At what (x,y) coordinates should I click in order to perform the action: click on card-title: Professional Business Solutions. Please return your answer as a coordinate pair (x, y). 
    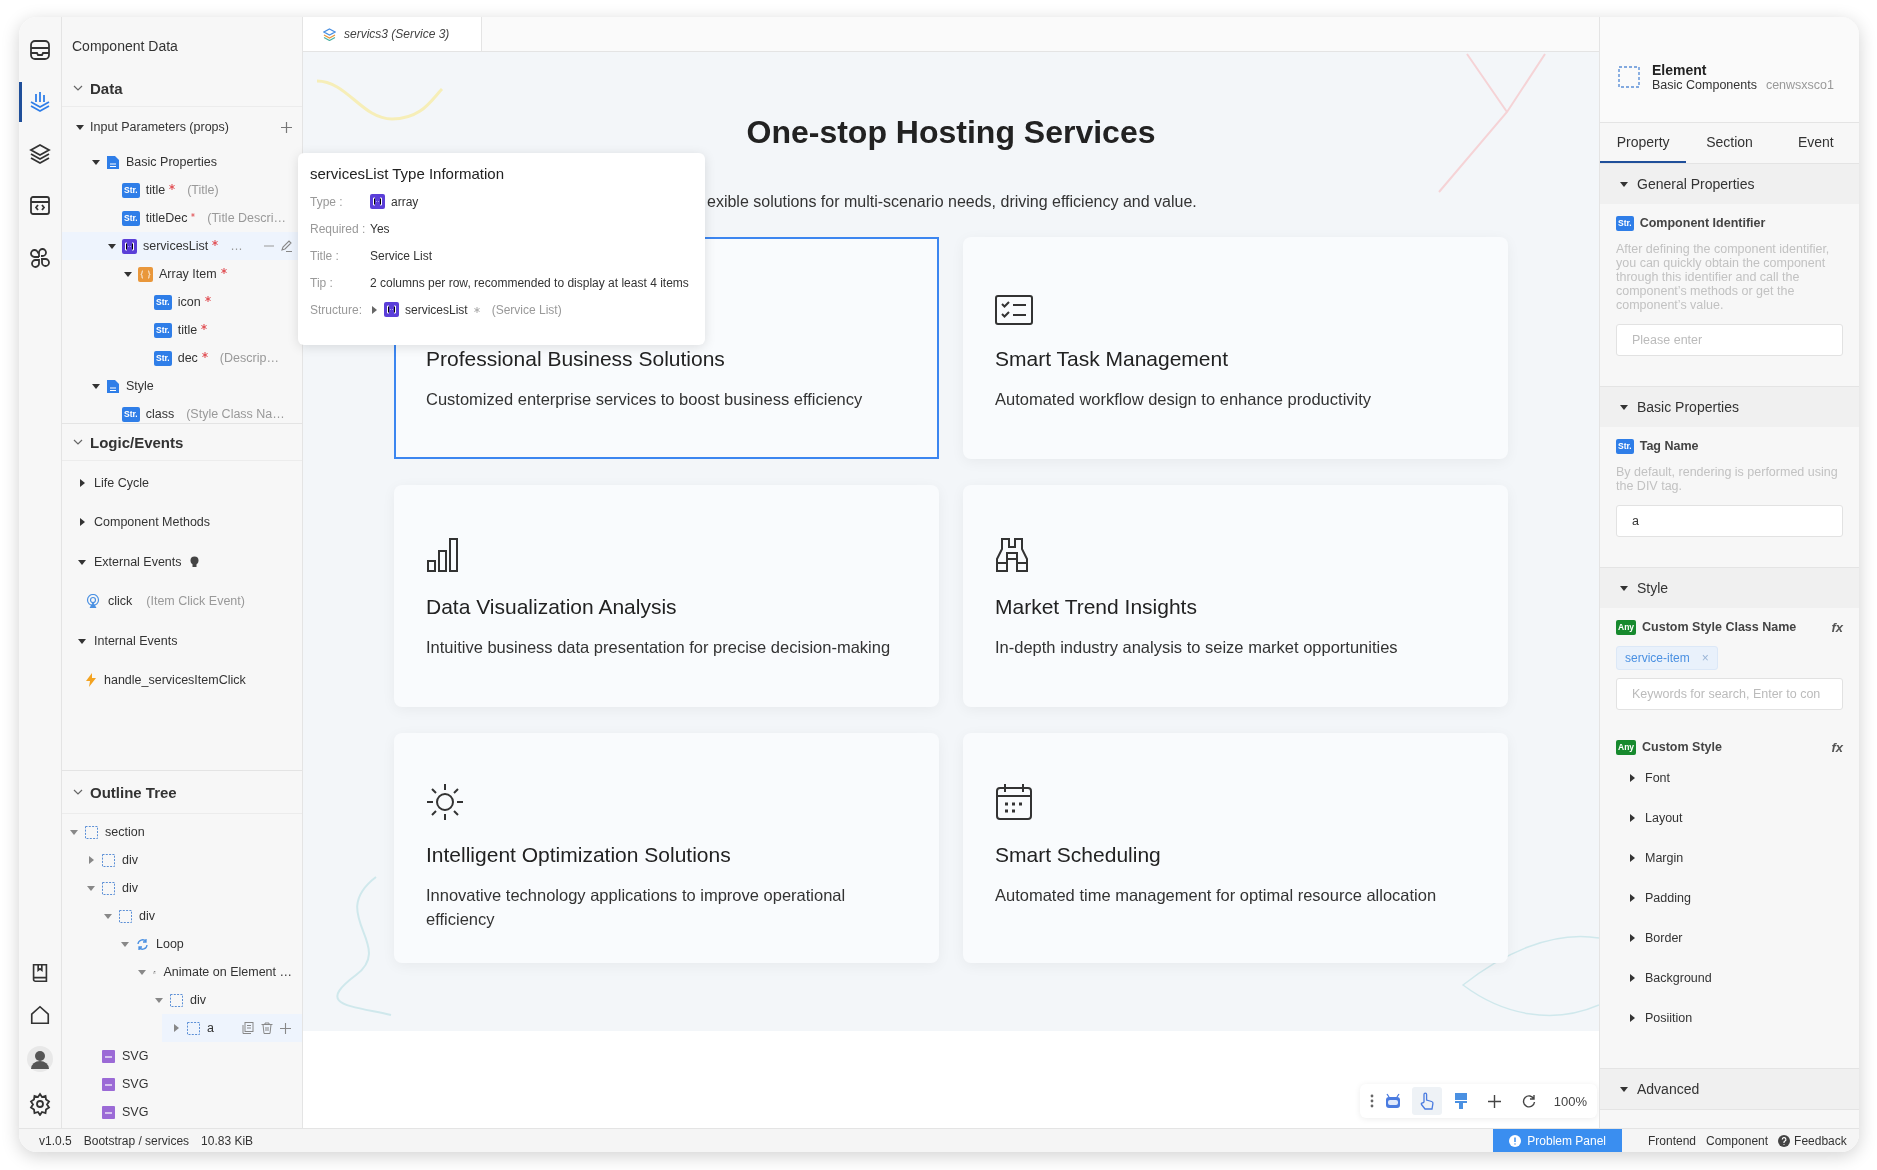
    Looking at the image, I should click on (576, 359).